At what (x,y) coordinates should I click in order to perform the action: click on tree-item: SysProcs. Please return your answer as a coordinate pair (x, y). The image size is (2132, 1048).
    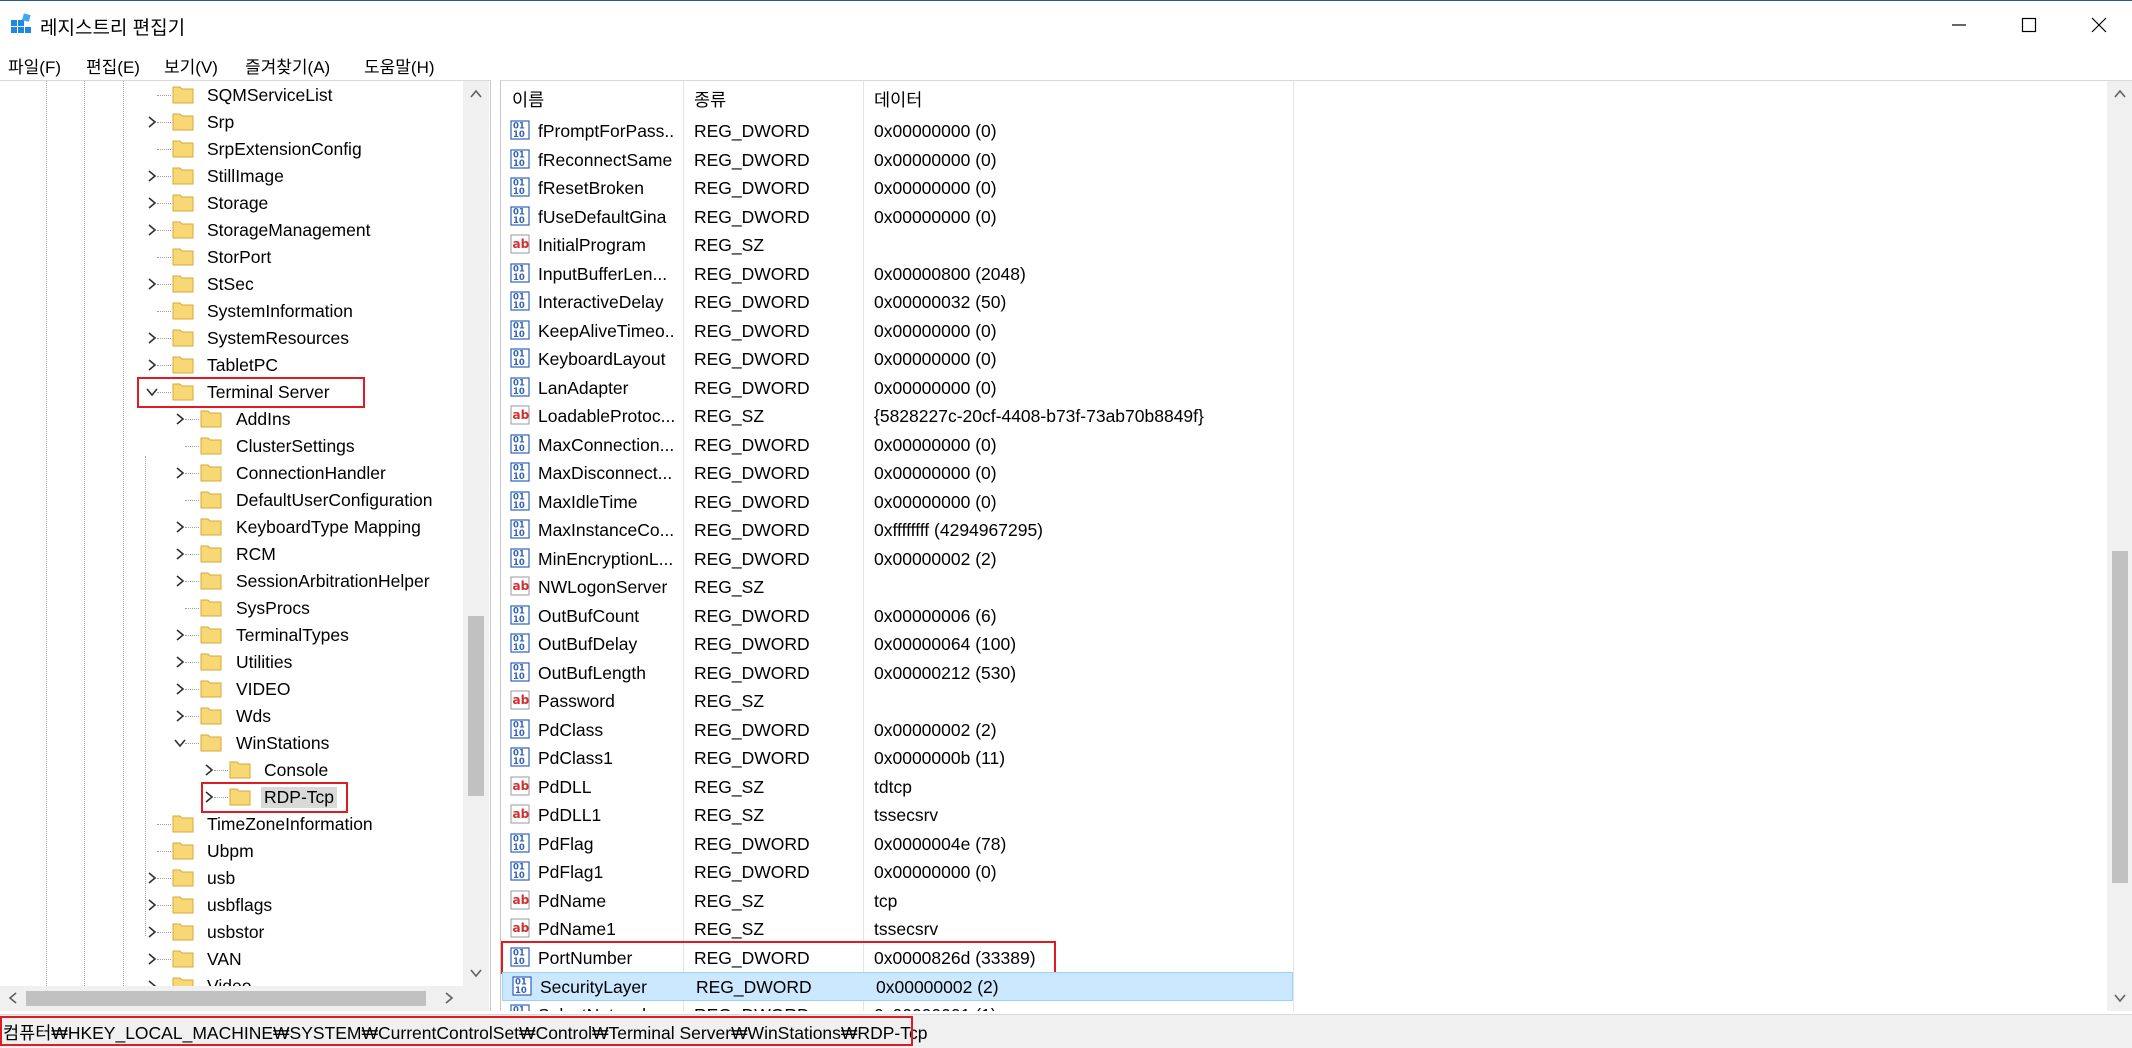
    Looking at the image, I should click on (231, 608).